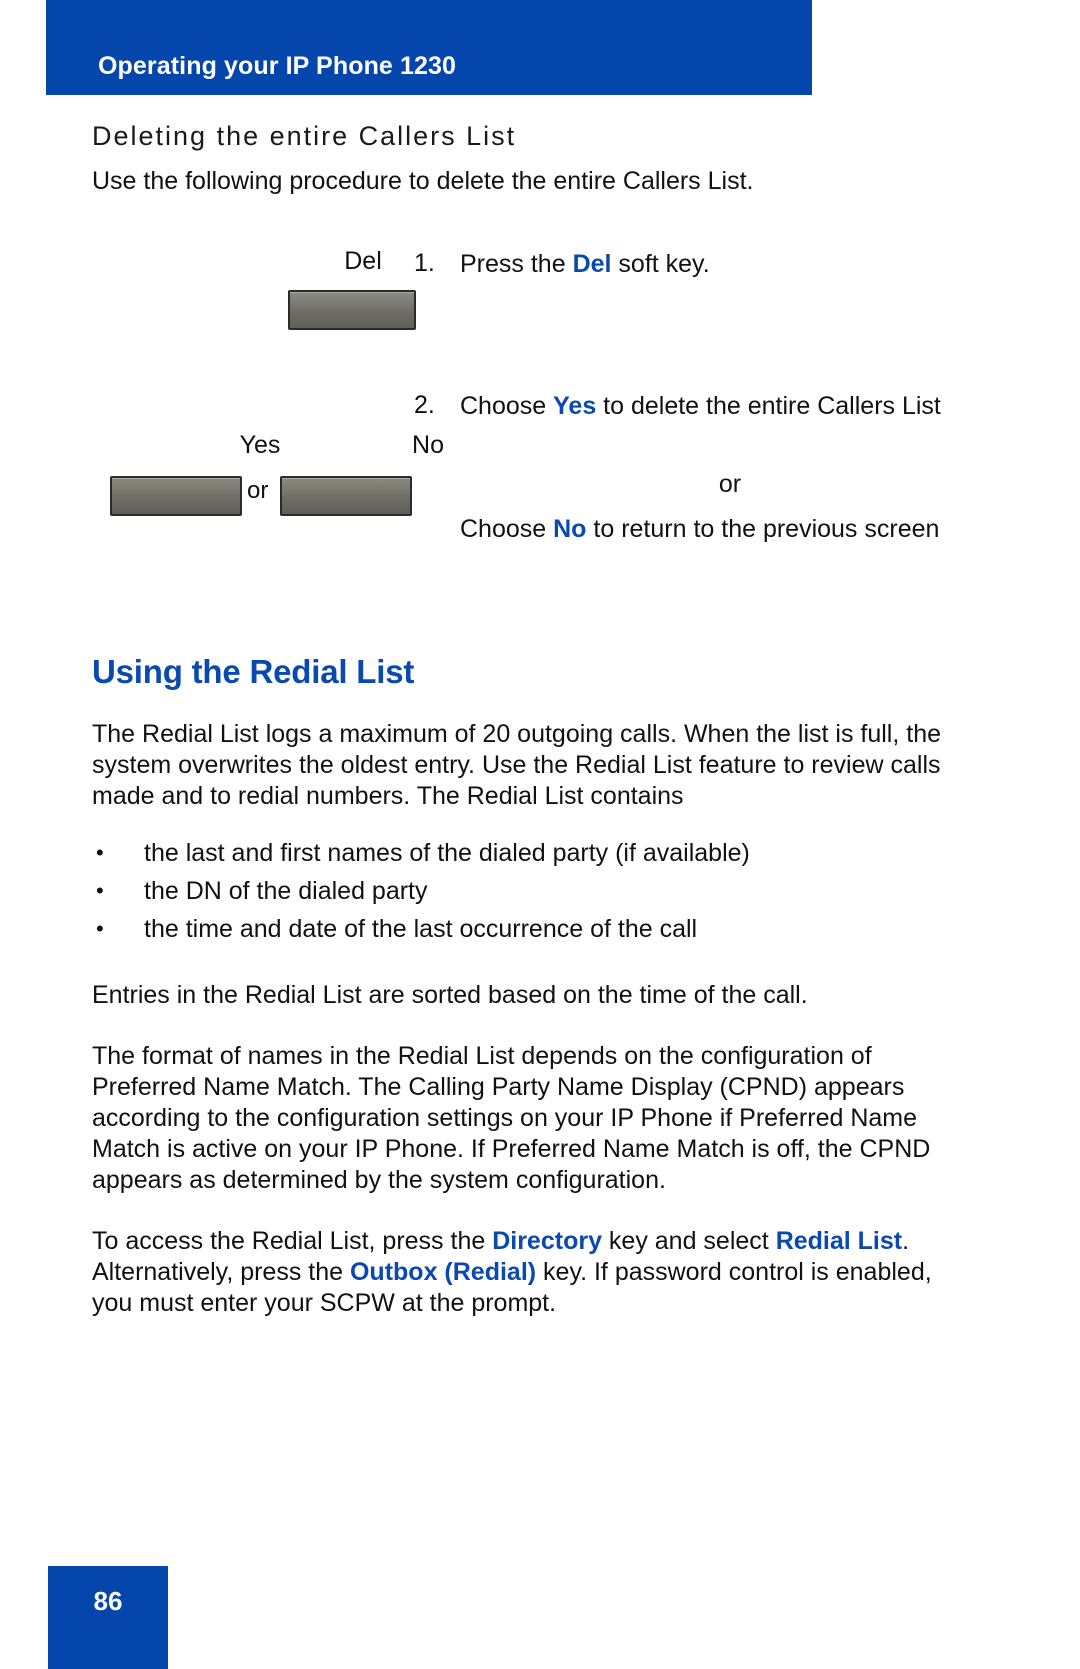 The image size is (1080, 1669). Describe the element at coordinates (768, 406) in the screenshot. I see `step-2-line1-after: to delete the entire Callers List` at that location.